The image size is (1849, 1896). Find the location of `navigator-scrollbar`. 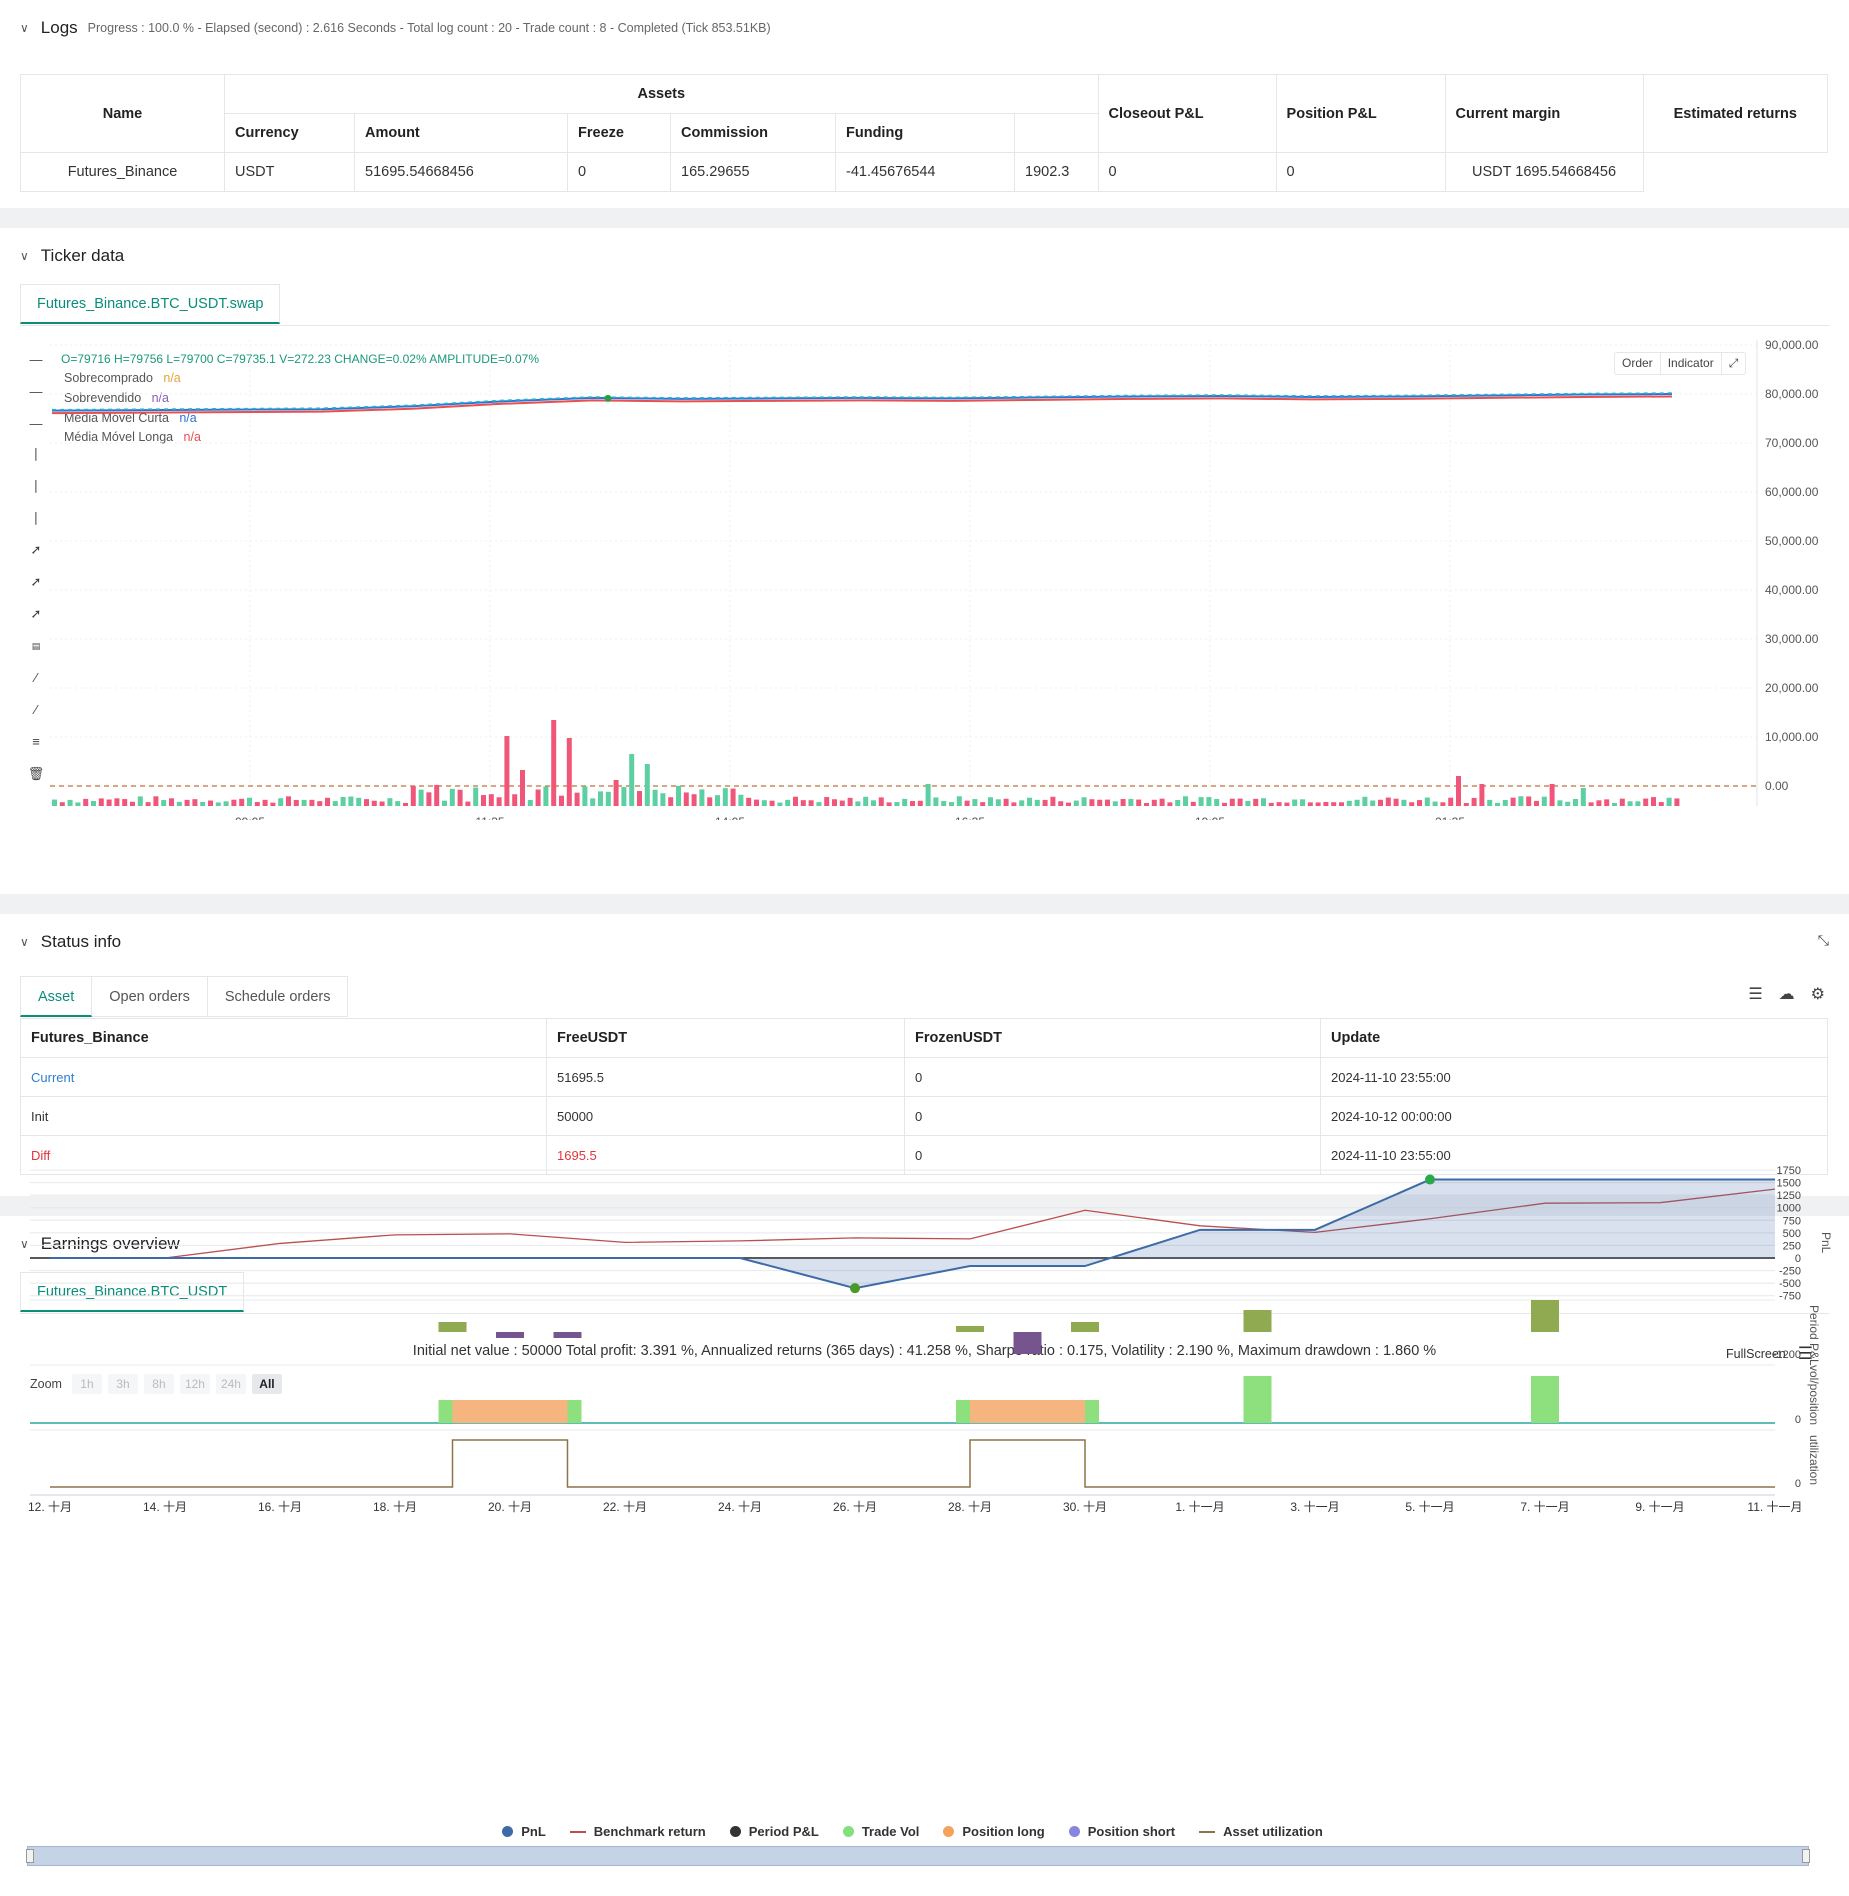

navigator-scrollbar is located at coordinates (918, 1856).